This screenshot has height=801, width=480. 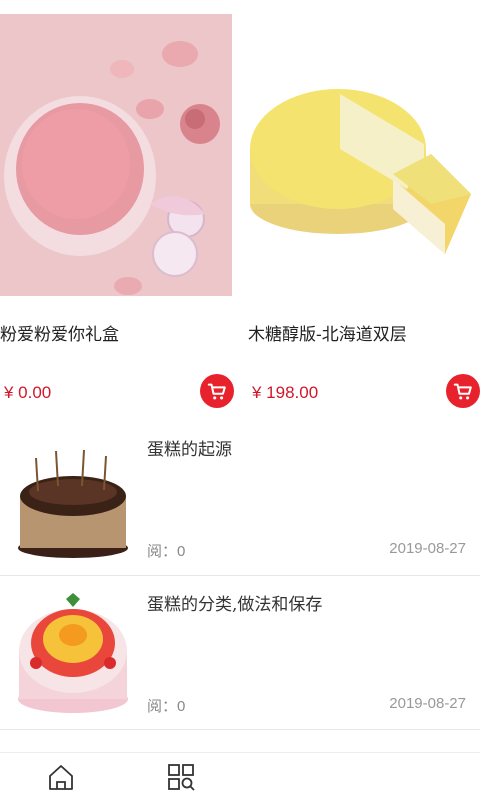 I want to click on product-price: ¥ 198.00, so click(x=285, y=392).